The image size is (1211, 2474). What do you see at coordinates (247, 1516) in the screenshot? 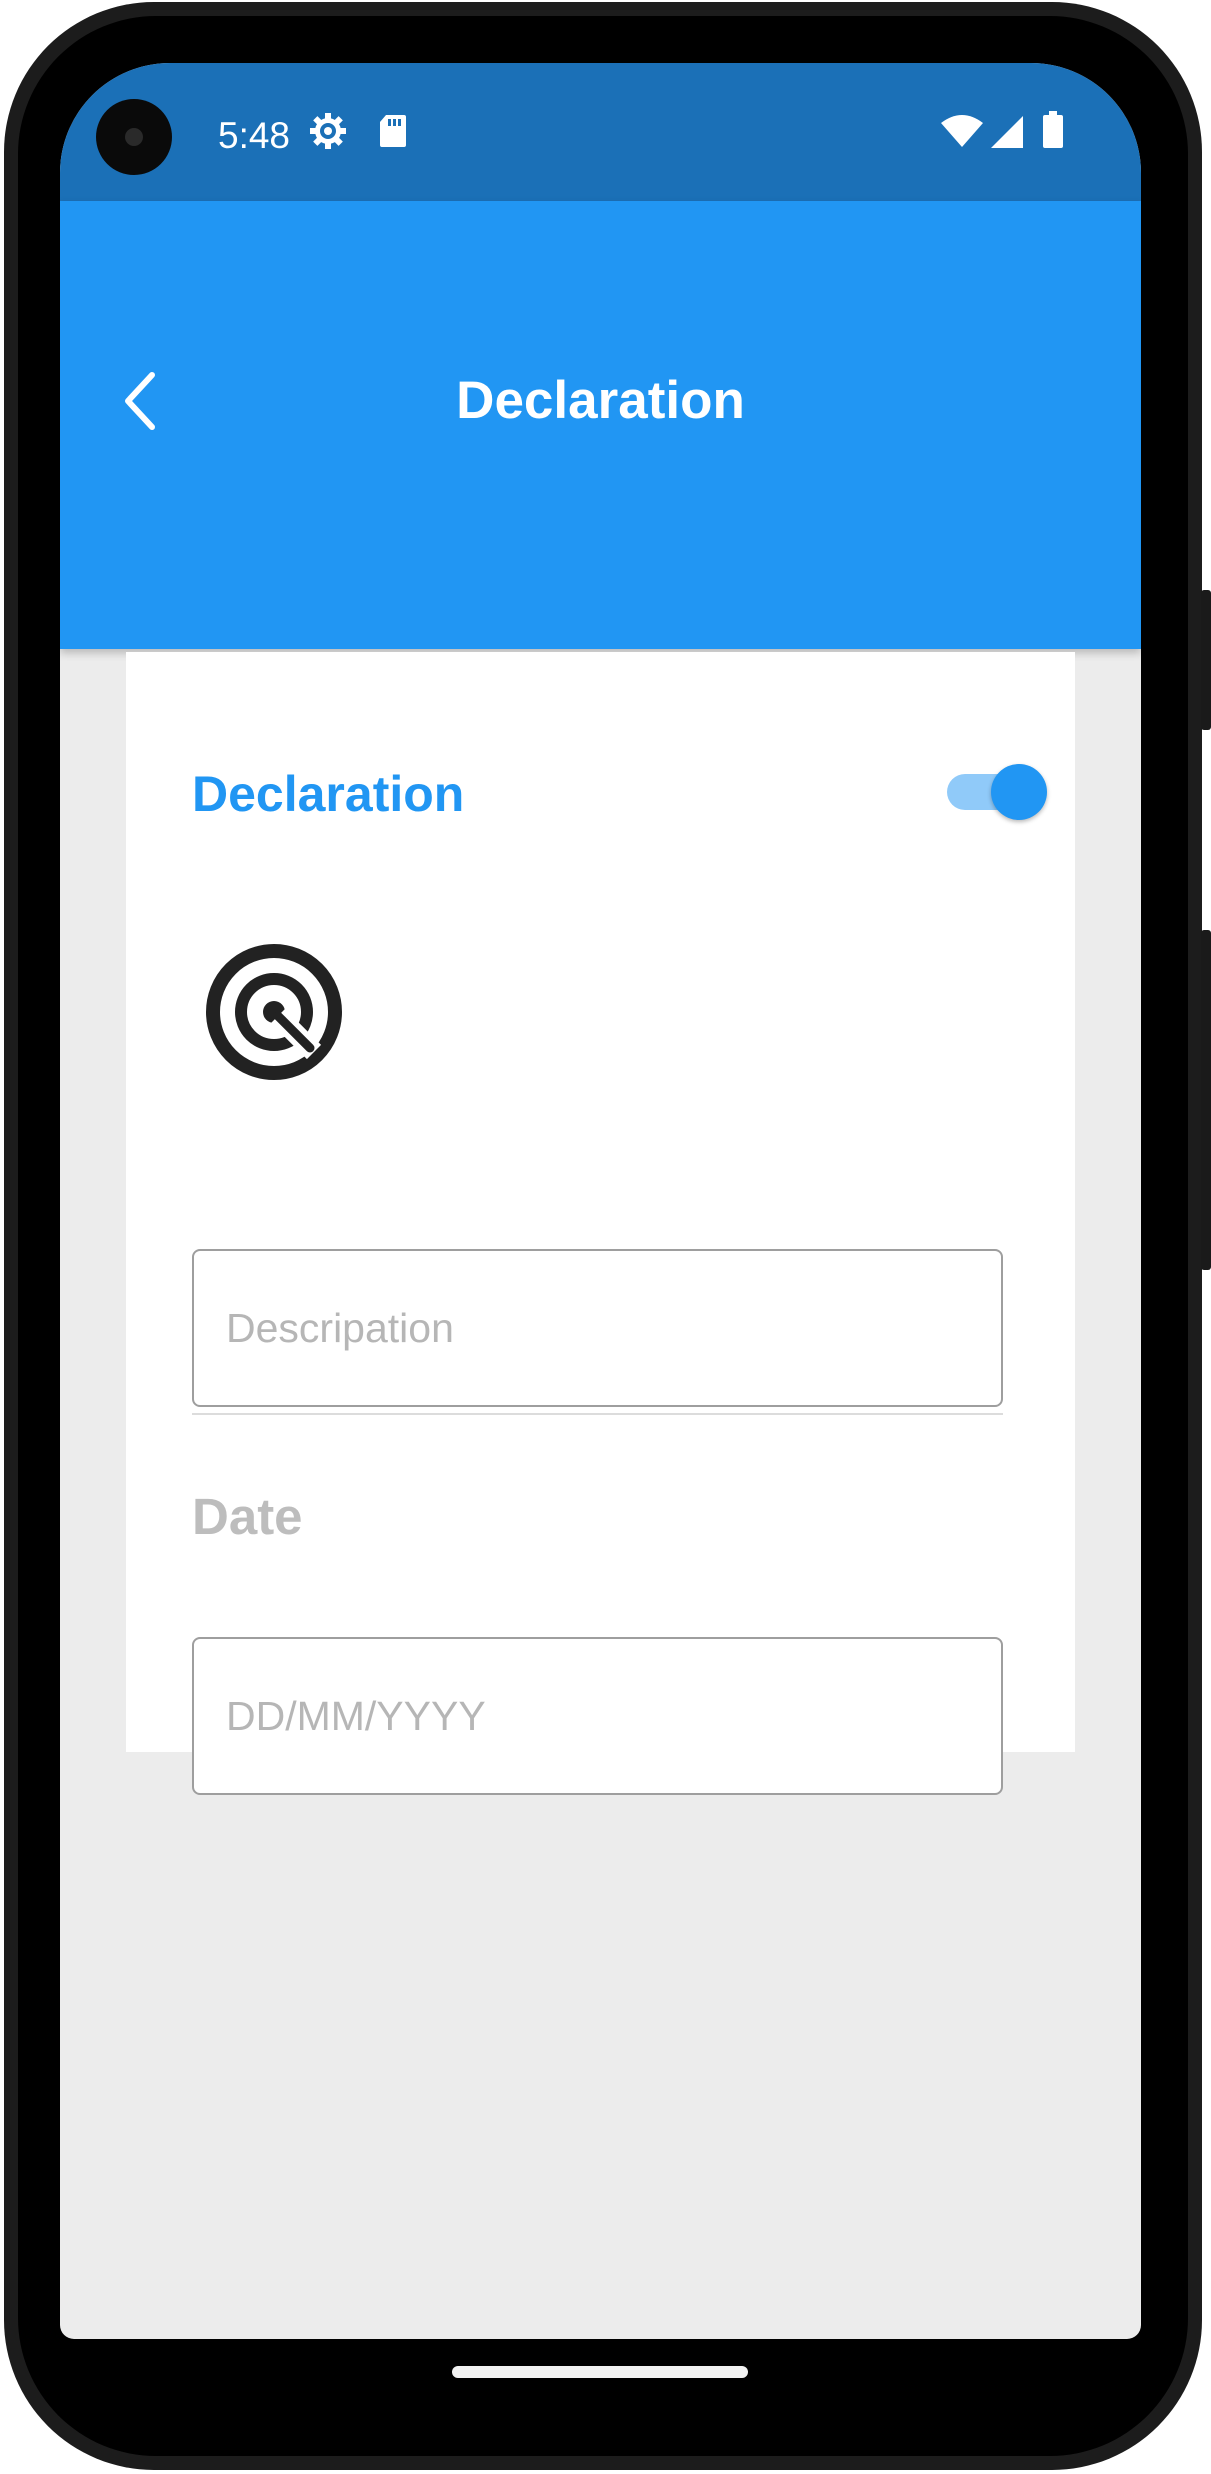
I see `date-label: Date` at bounding box center [247, 1516].